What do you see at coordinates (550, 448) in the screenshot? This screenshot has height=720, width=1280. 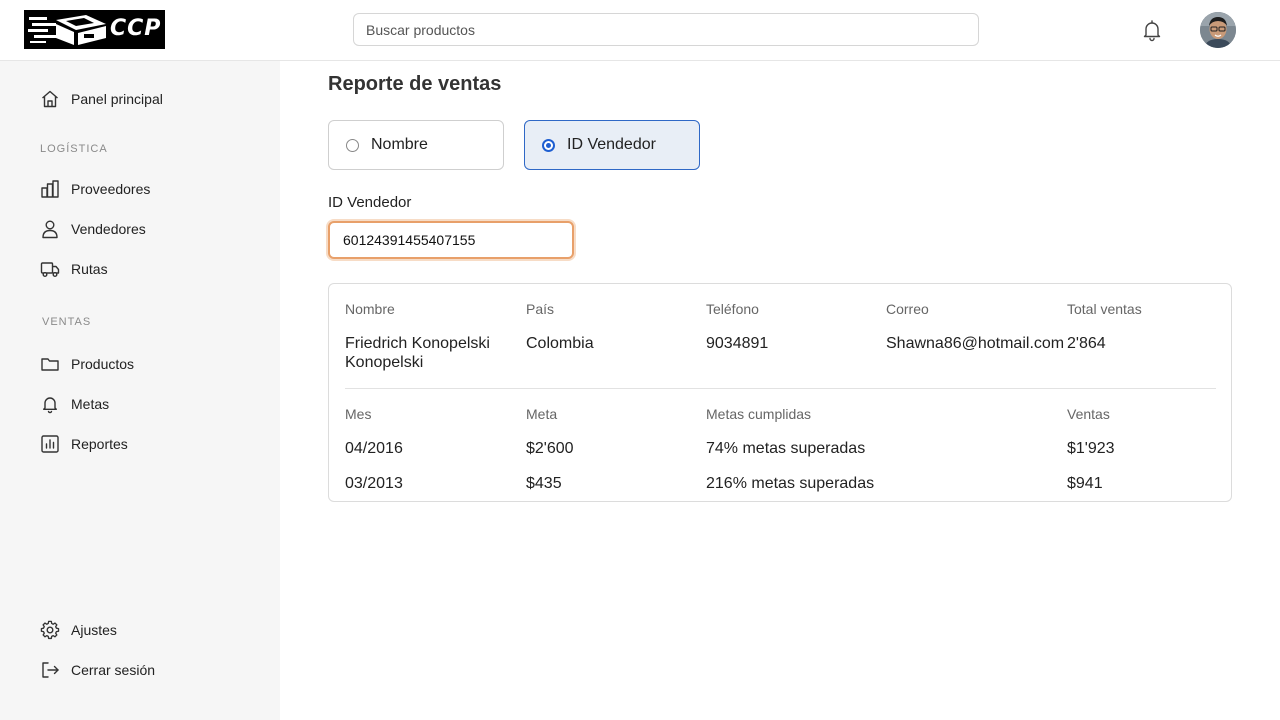 I see `goal-row-1-meta: $2'600` at bounding box center [550, 448].